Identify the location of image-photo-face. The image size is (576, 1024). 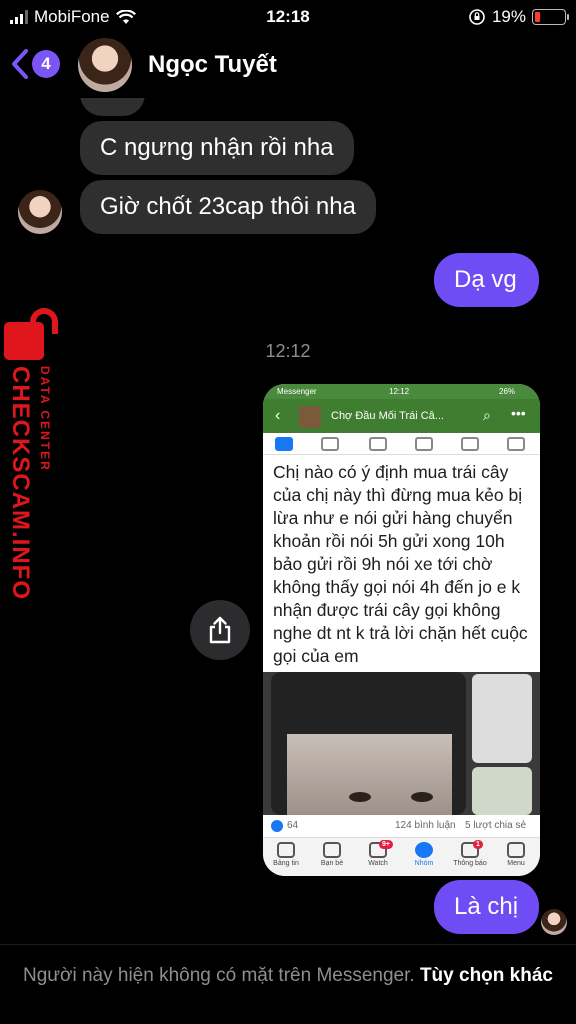
(369, 774).